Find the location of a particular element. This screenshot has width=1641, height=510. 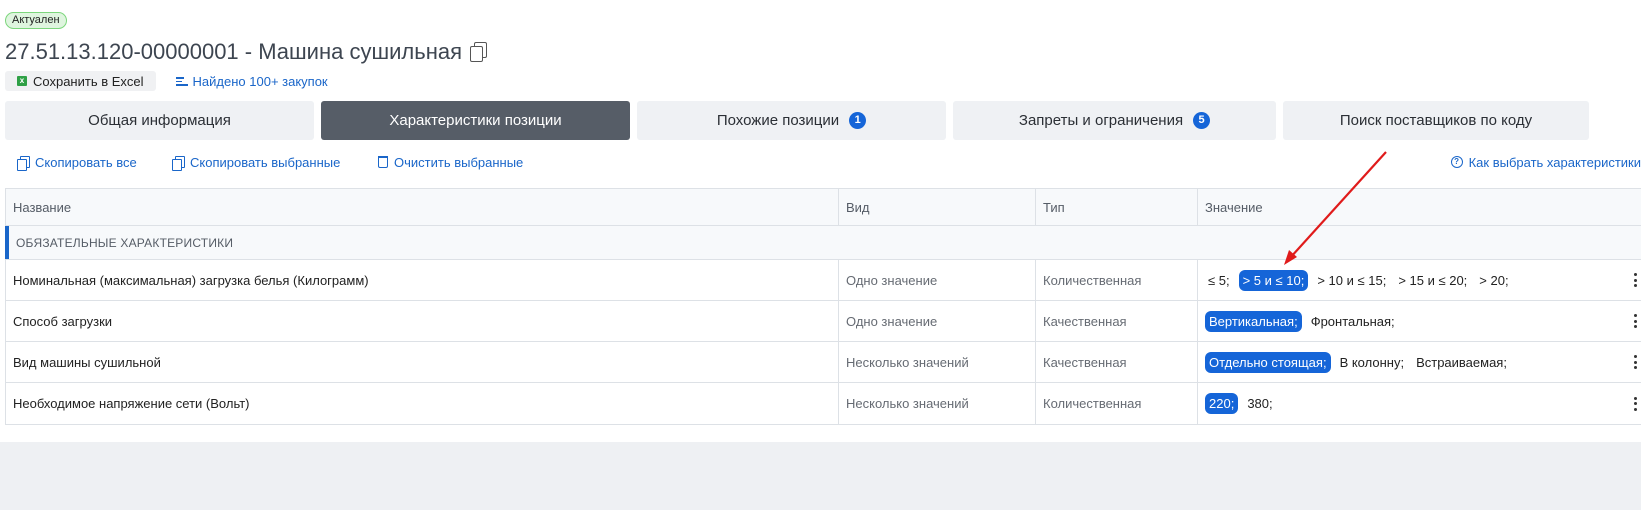

found-purchases-link: Найдено 100+ закупок is located at coordinates (251, 81).